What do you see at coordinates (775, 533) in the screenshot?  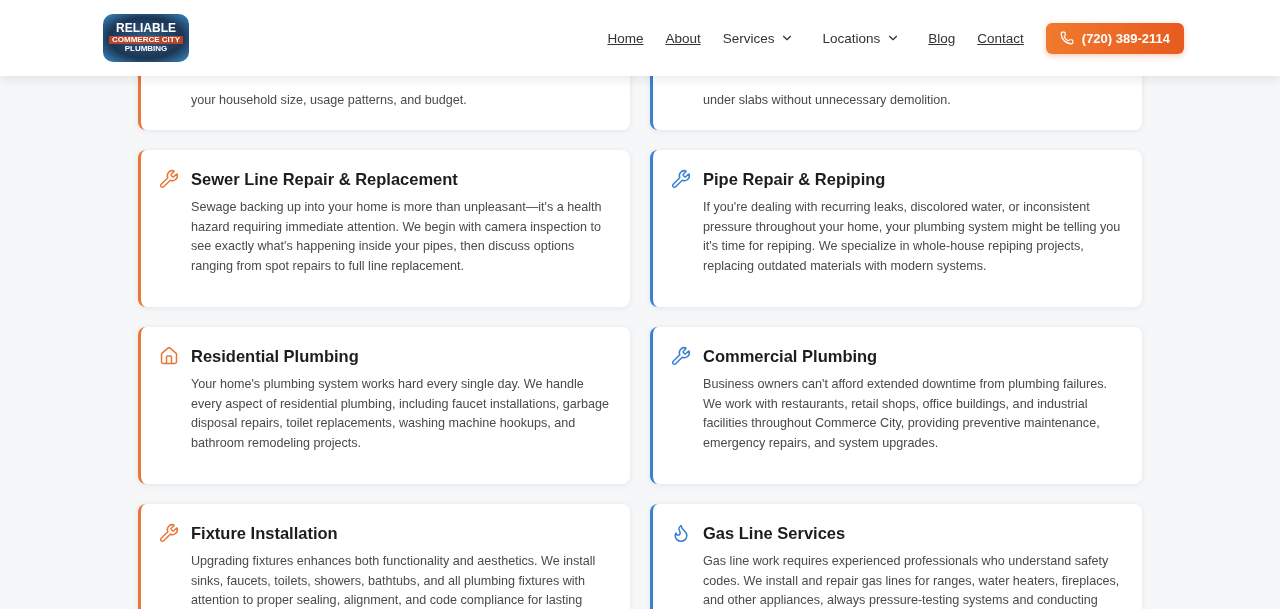 I see `service-title: Gas Line Services` at bounding box center [775, 533].